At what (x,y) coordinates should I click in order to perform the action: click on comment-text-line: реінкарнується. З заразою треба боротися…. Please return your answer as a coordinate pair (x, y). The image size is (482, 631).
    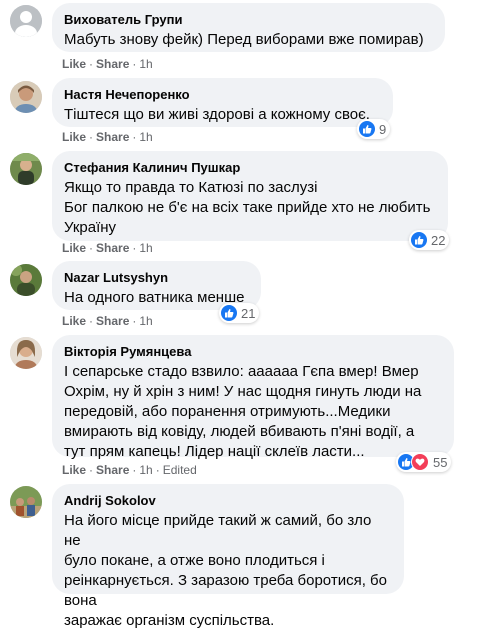
    Looking at the image, I should click on (225, 590).